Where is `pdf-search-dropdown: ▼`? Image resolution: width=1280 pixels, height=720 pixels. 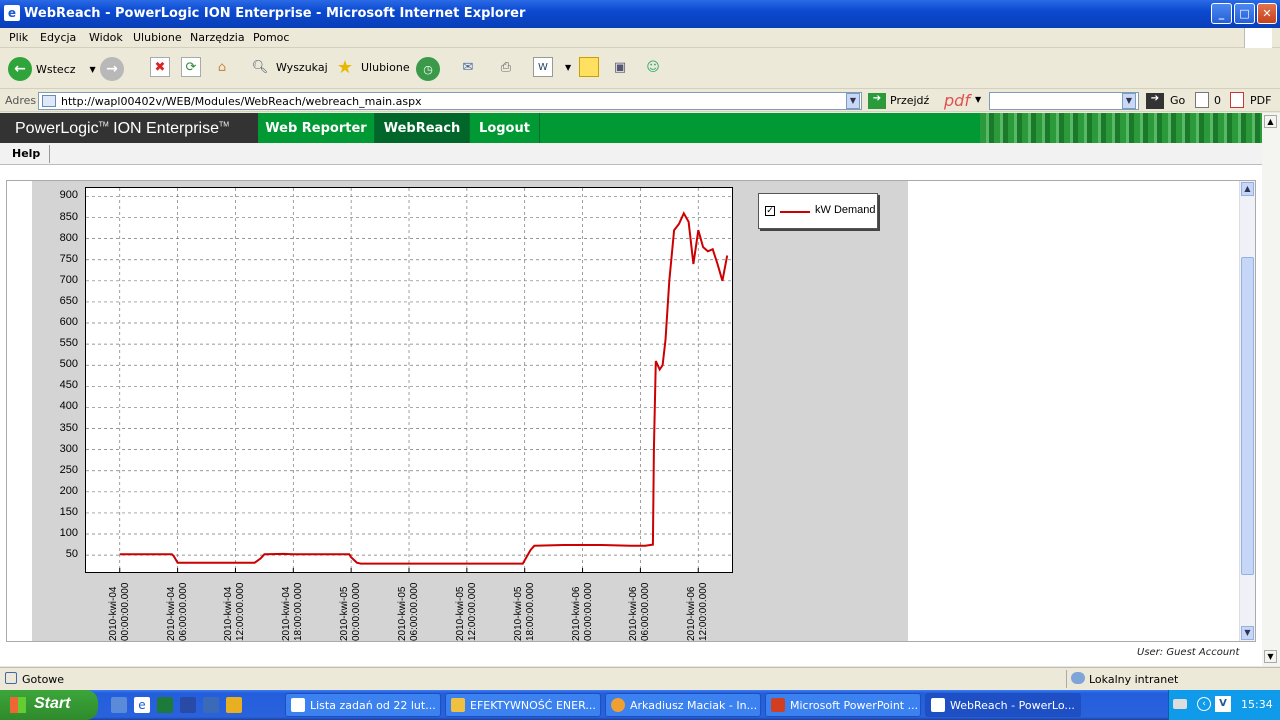
pdf-search-dropdown: ▼ is located at coordinates (1129, 101).